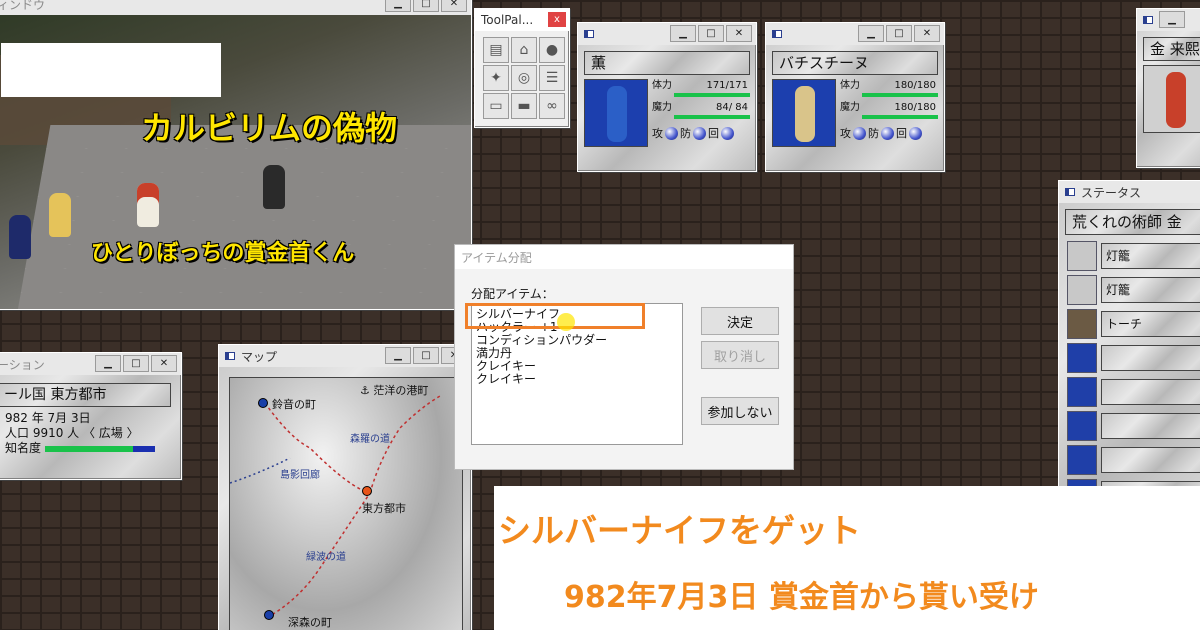 The image size is (1200, 630). Describe the element at coordinates (512, 294) in the screenshot. I see `item-list-label: 分配アイテム：` at that location.